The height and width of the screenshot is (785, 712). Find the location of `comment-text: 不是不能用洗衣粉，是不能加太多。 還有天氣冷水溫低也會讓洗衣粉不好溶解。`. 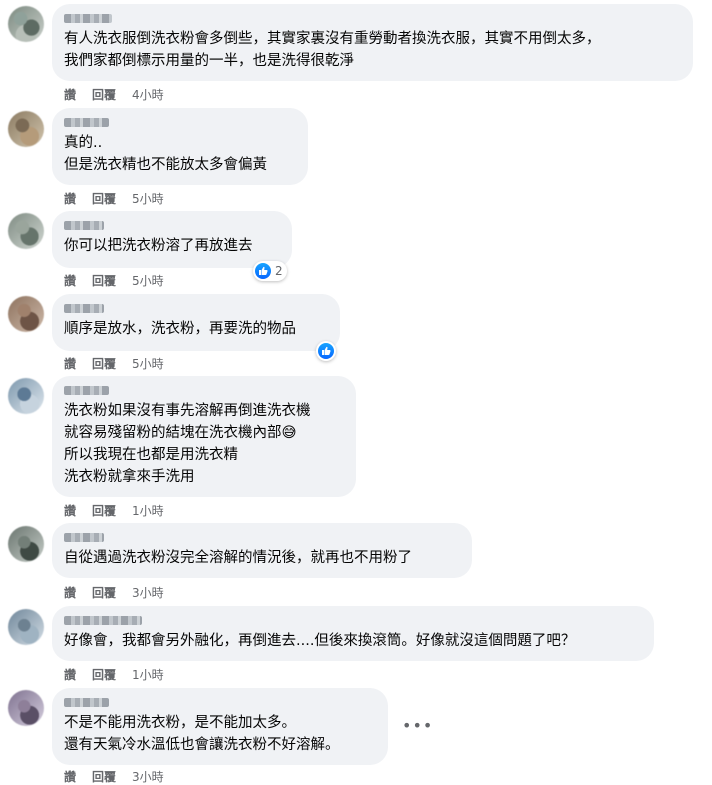

comment-text: 不是不能用洗衣粉，是不能加太多。 還有天氣冷水溫低也會讓洗衣粉不好溶解。 is located at coordinates (202, 734).